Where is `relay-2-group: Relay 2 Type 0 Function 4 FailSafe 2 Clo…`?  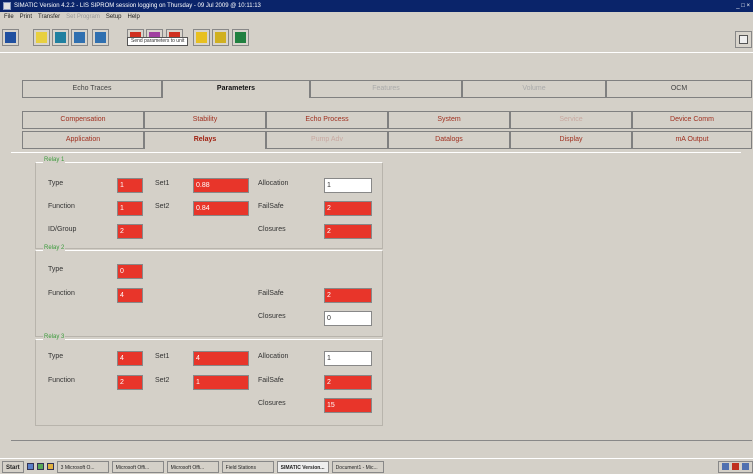 relay-2-group: Relay 2 Type 0 Function 4 FailSafe 2 Clo… is located at coordinates (209, 291).